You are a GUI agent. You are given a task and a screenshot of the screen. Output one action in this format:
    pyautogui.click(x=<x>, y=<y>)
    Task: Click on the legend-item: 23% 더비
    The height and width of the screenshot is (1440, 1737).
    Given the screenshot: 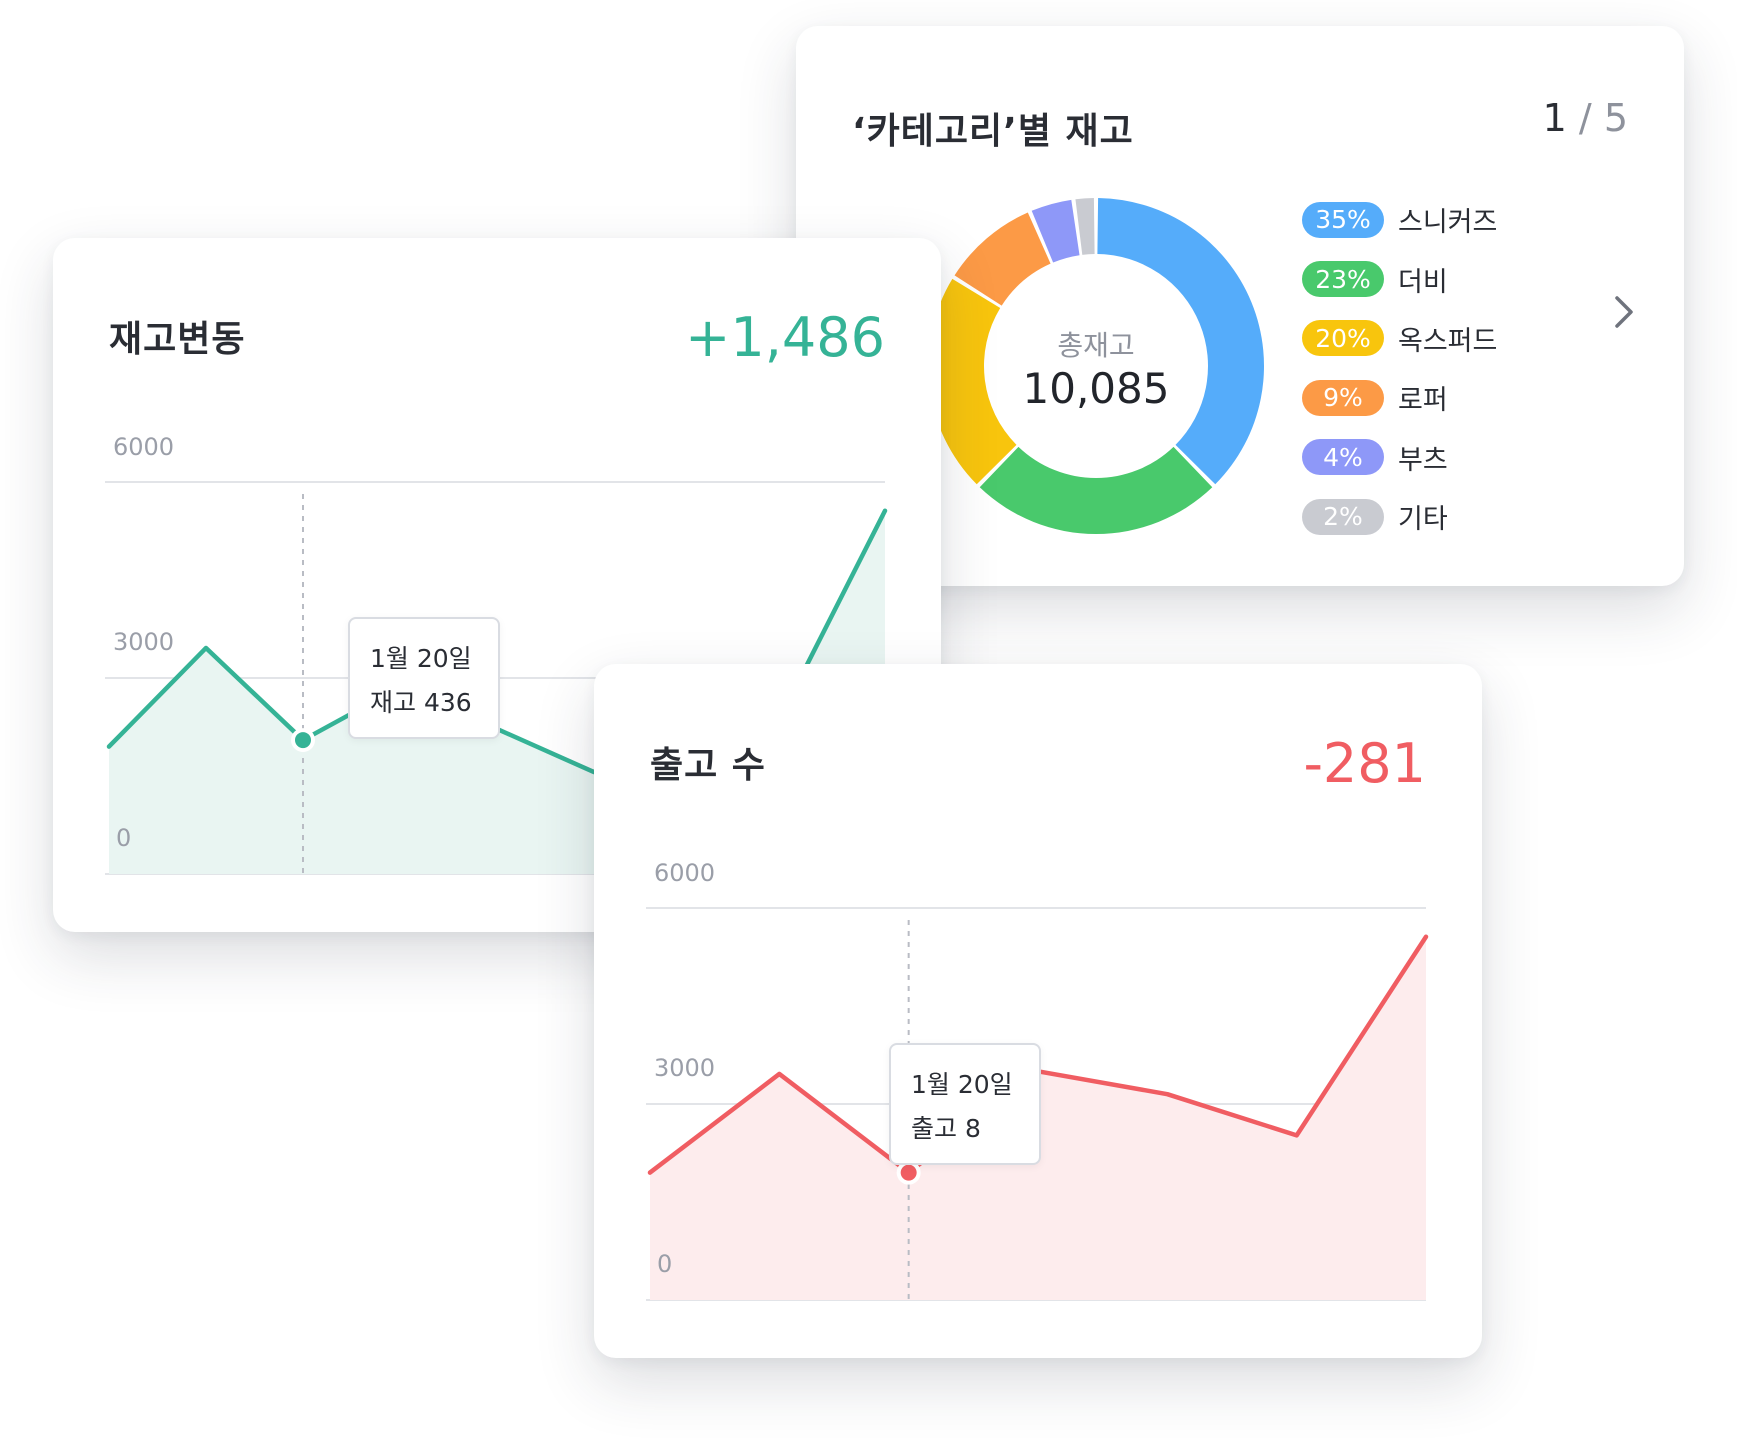 What is the action you would take?
    pyautogui.click(x=1399, y=278)
    